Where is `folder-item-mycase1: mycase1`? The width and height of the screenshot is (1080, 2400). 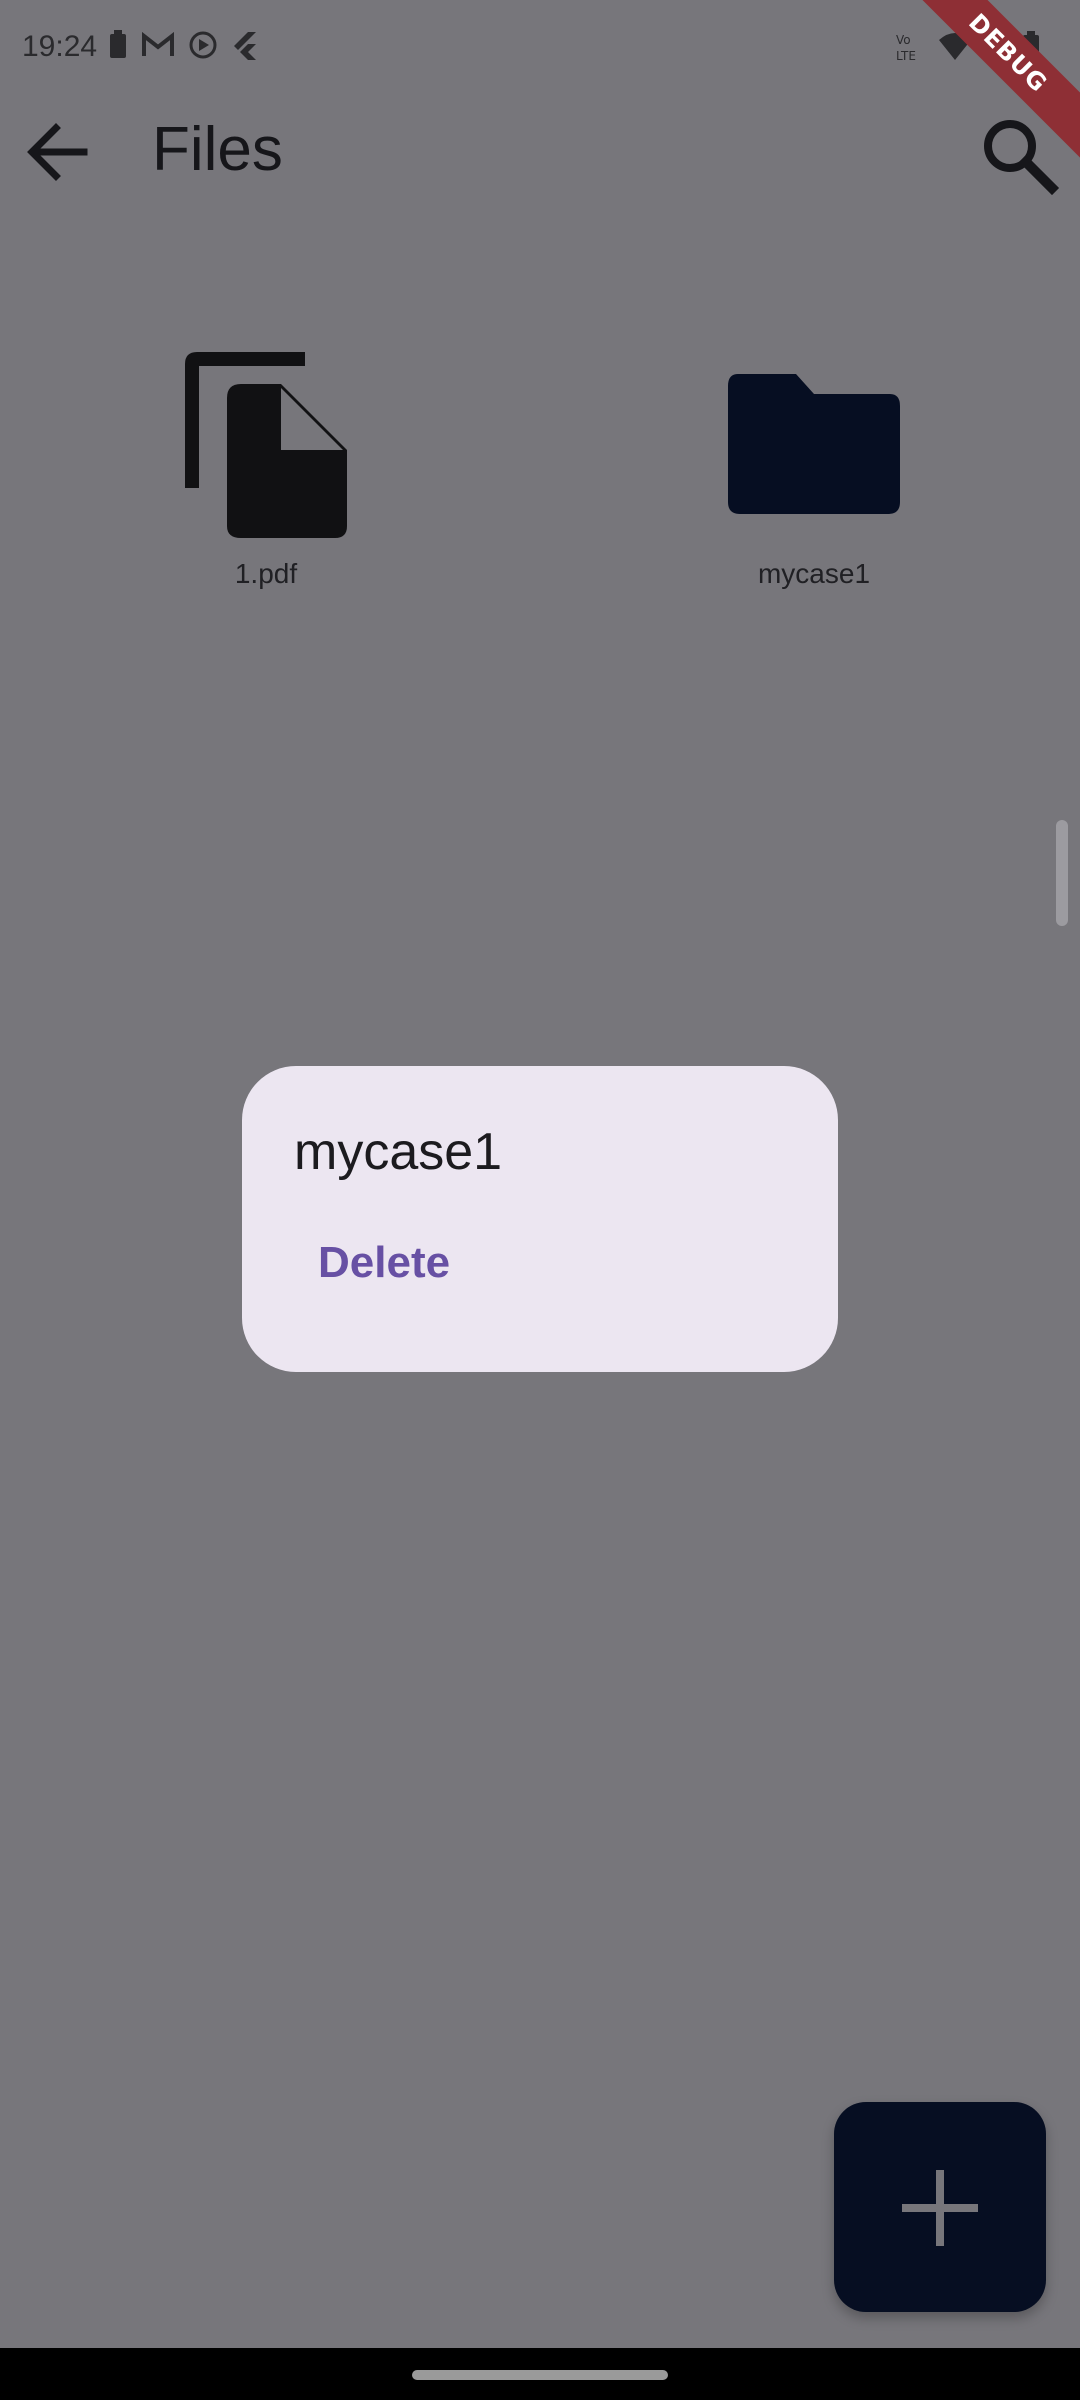
folder-item-mycase1: mycase1 is located at coordinates (814, 481).